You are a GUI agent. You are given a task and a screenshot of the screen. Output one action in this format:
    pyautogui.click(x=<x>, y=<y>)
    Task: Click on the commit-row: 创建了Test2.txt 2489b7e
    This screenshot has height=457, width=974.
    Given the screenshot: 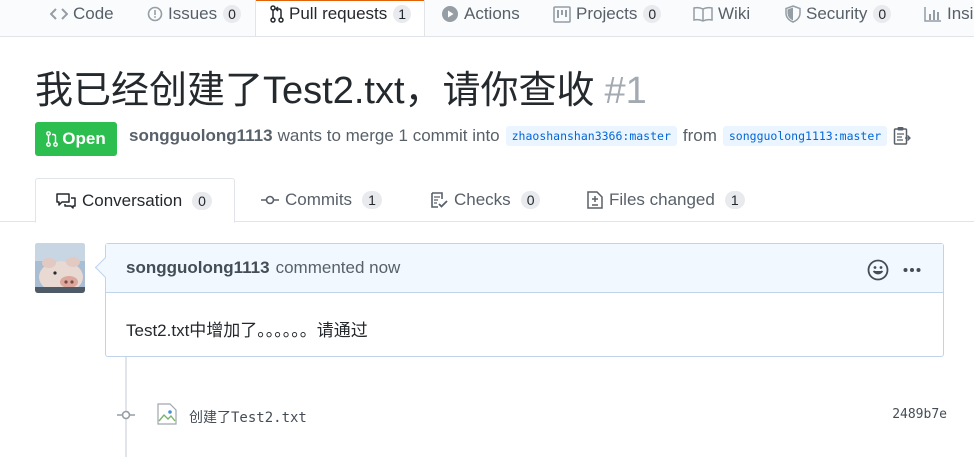 What is the action you would take?
    pyautogui.click(x=532, y=418)
    